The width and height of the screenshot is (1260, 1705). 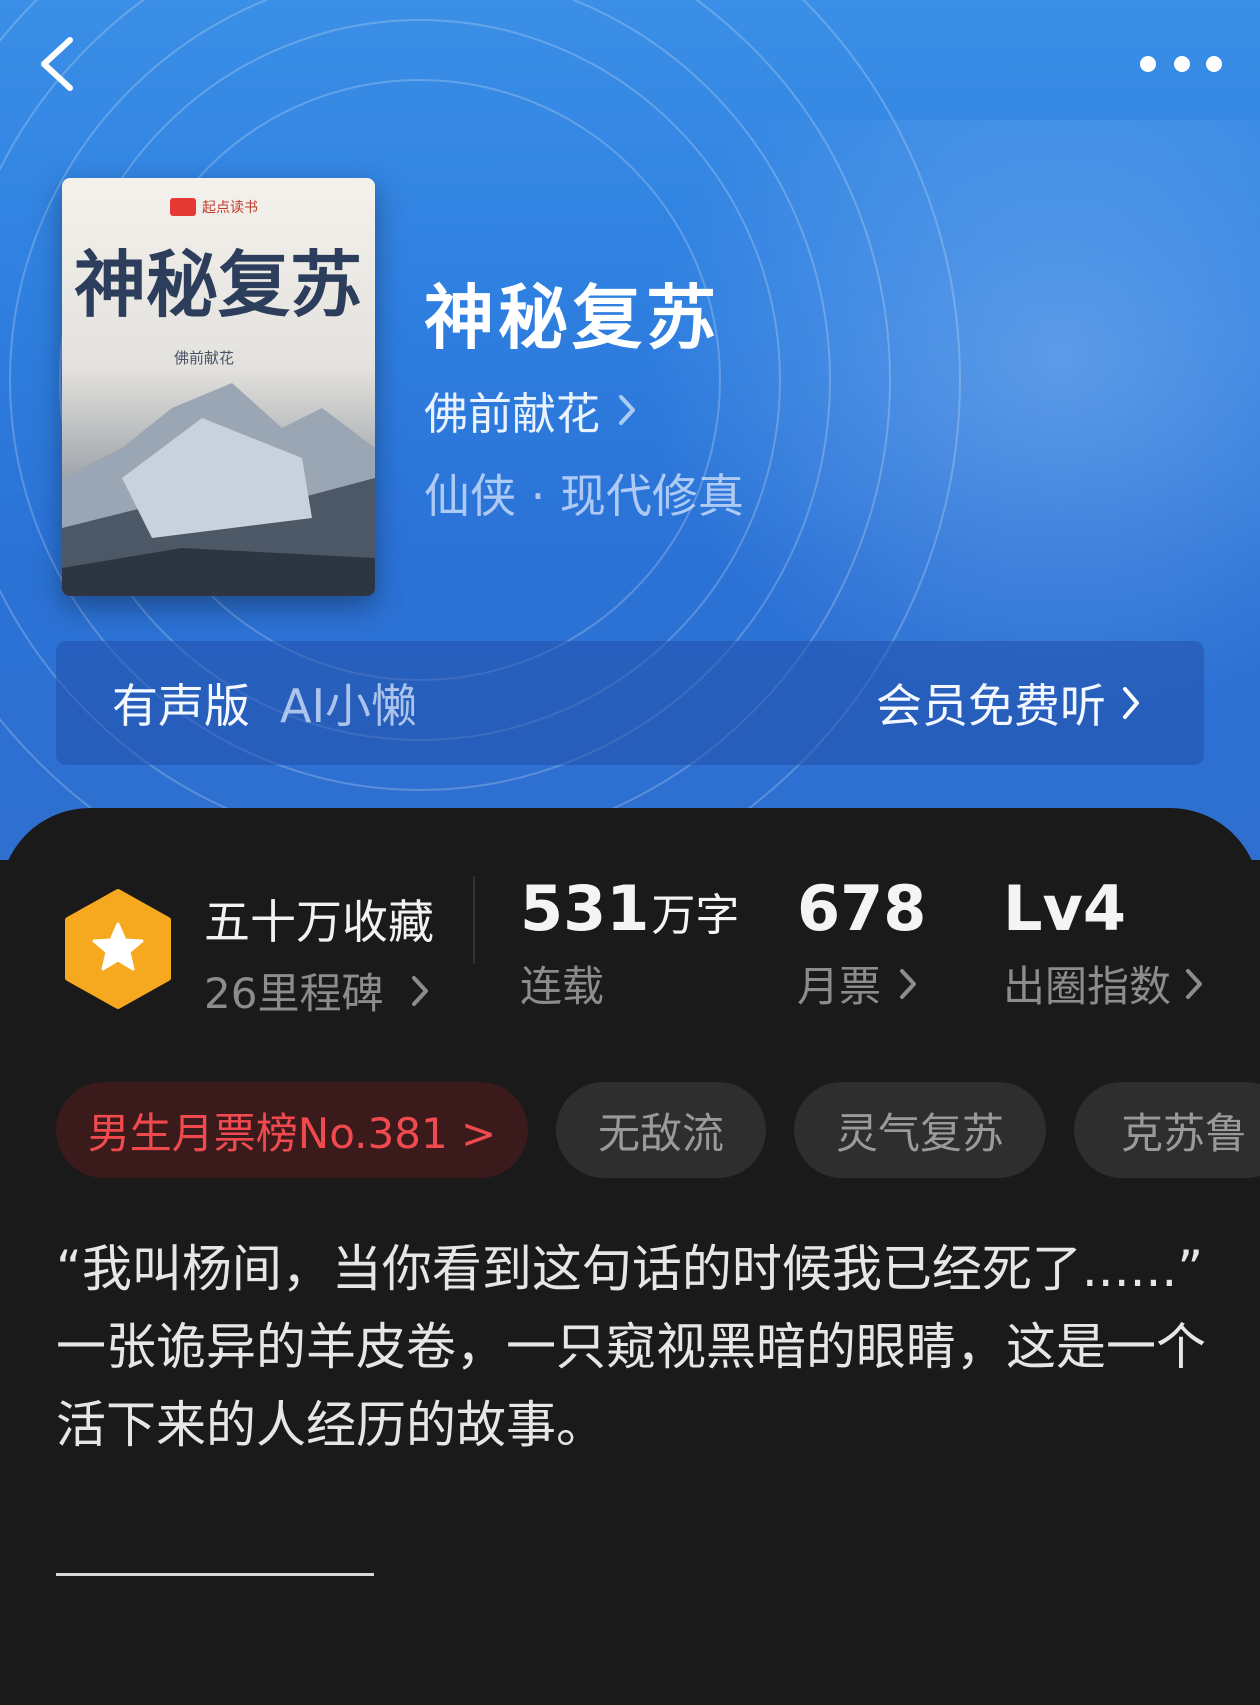 I want to click on book-genre: 仙侠 · 现代修真, so click(x=584, y=493).